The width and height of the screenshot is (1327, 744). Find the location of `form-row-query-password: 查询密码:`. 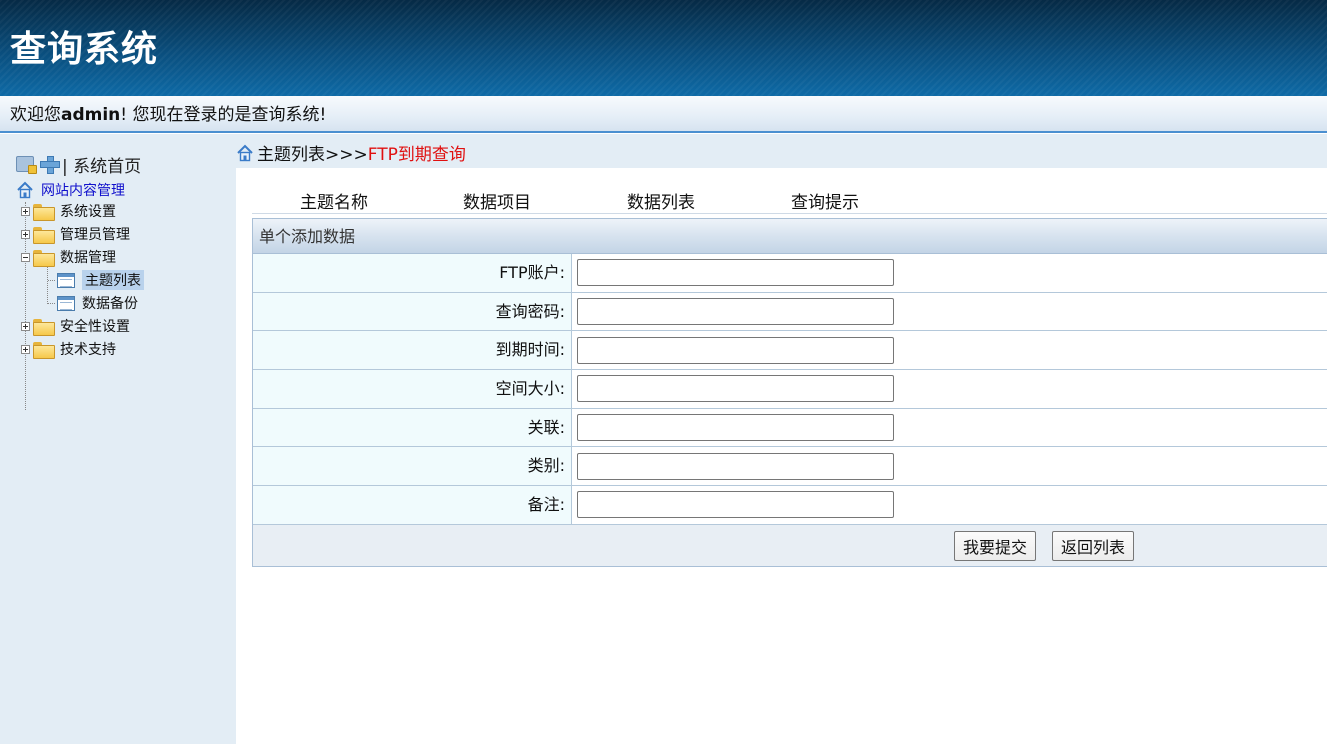

form-row-query-password: 查询密码: is located at coordinates (790, 312).